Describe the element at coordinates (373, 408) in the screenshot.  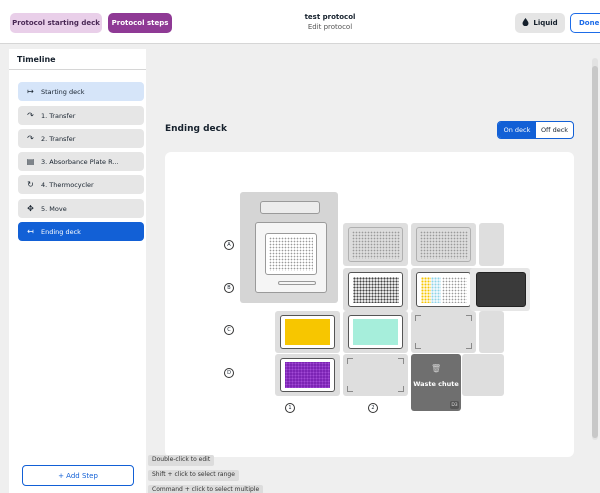
I see `col-label-2: 2` at that location.